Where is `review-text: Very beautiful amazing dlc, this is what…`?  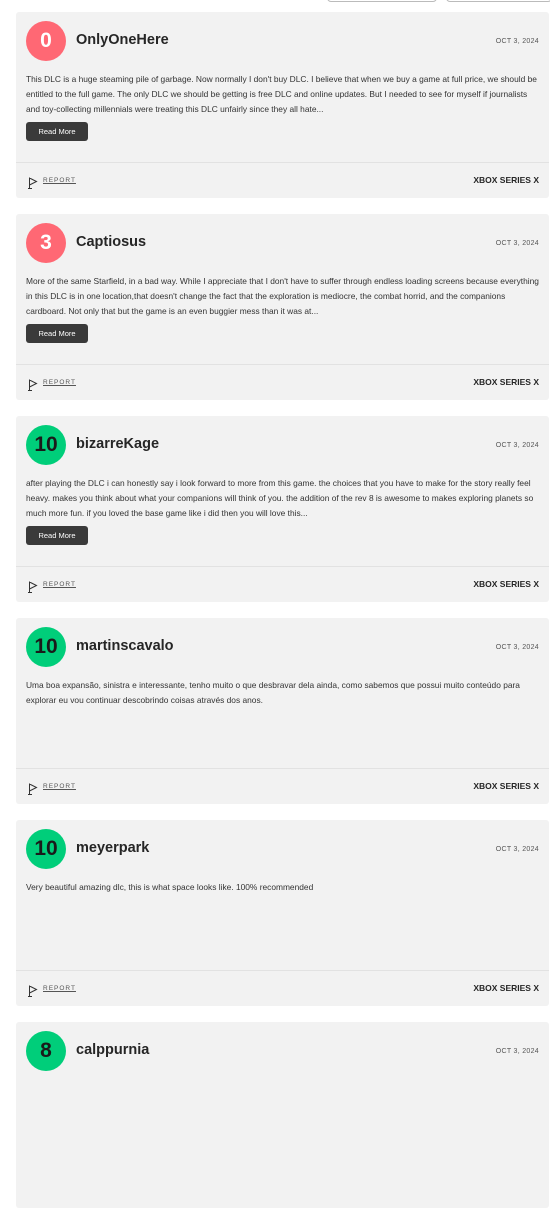 review-text: Very beautiful amazing dlc, this is what… is located at coordinates (170, 887).